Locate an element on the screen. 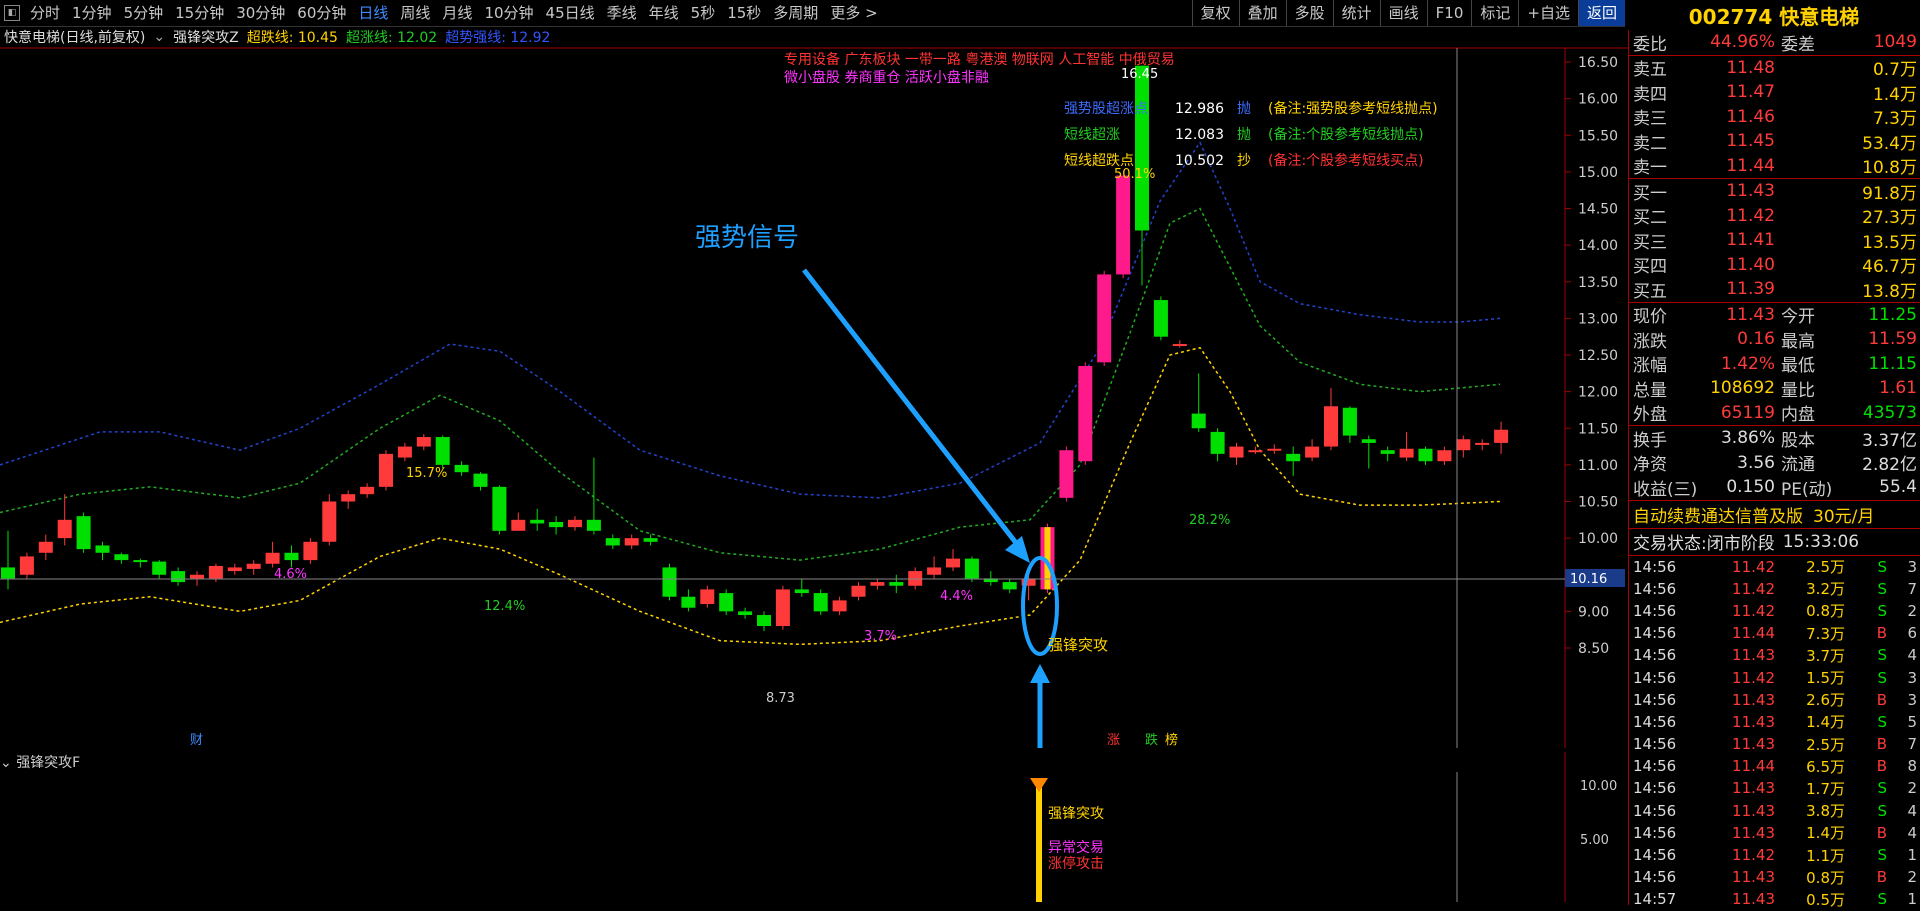  pct-label: 28.2% is located at coordinates (1209, 520).